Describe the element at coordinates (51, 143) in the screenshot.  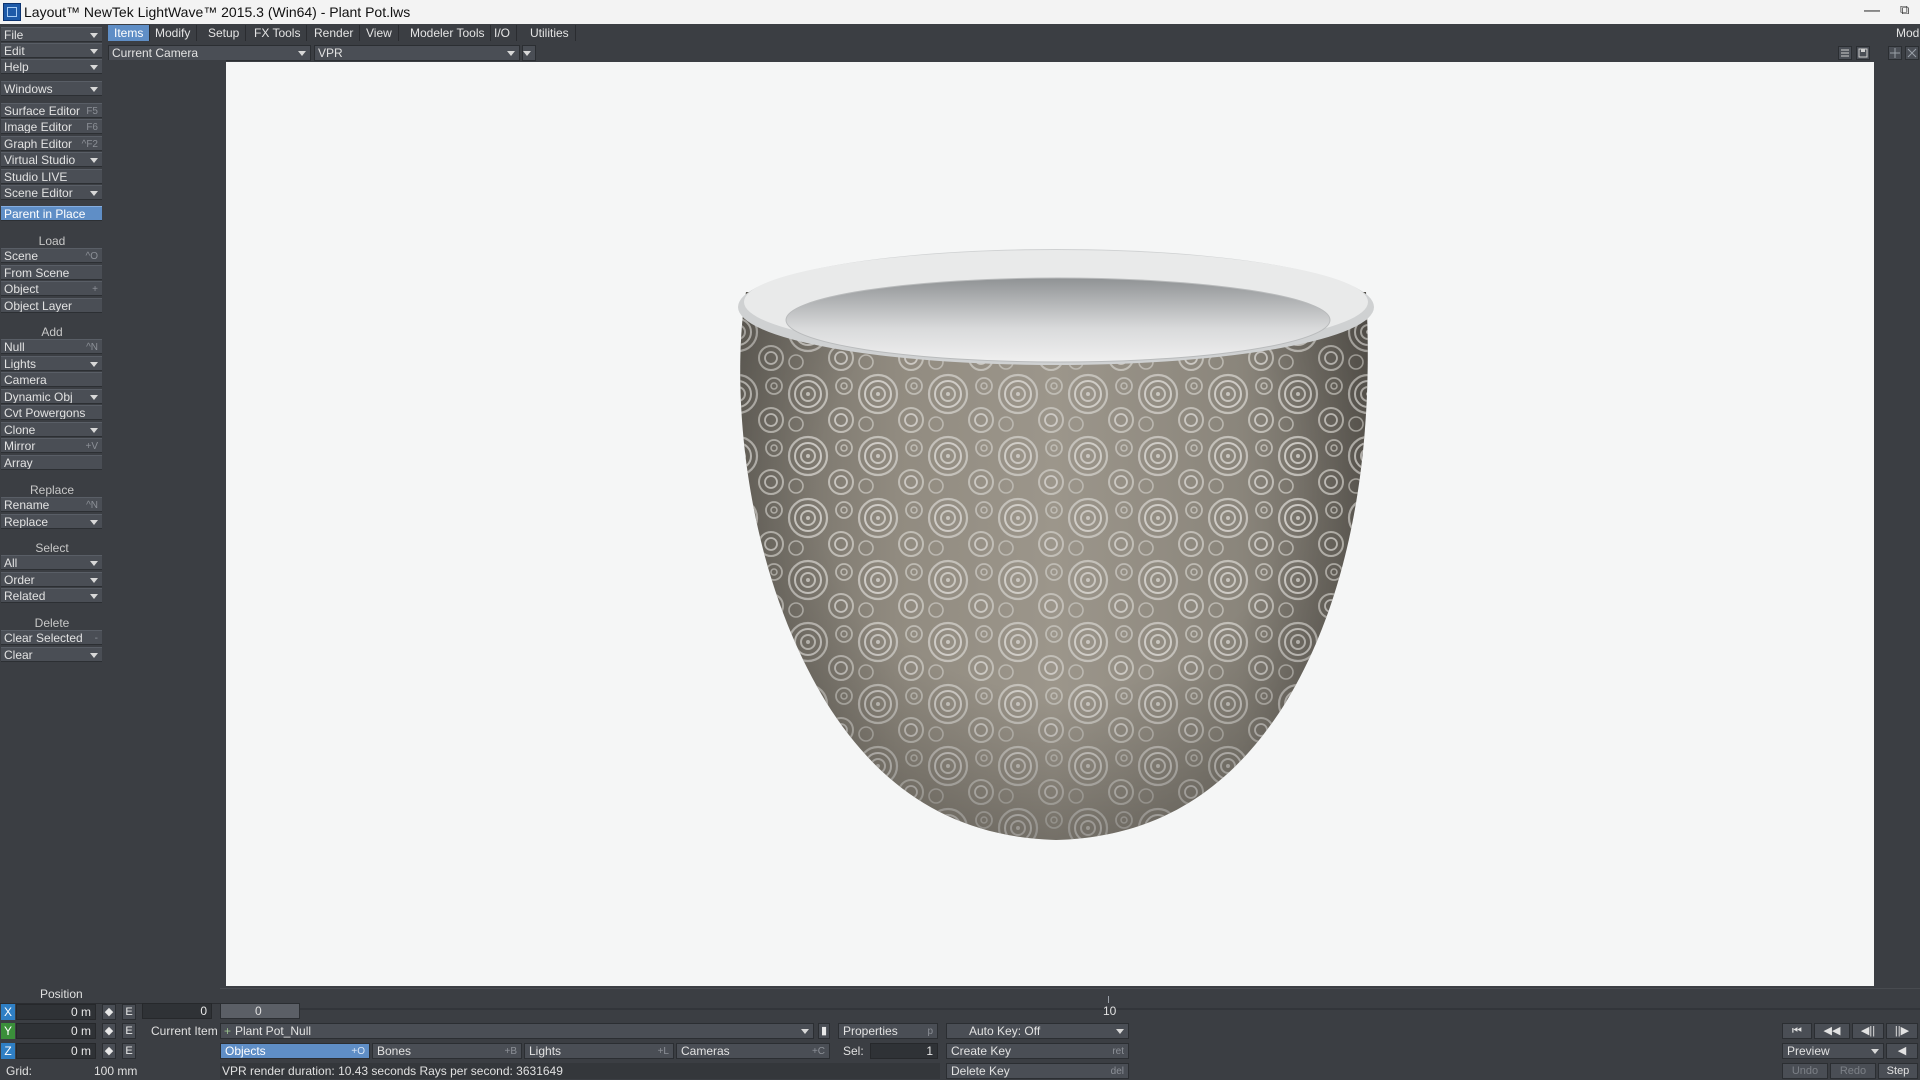
I see `graph-editor-button: Graph Editor ^F2` at that location.